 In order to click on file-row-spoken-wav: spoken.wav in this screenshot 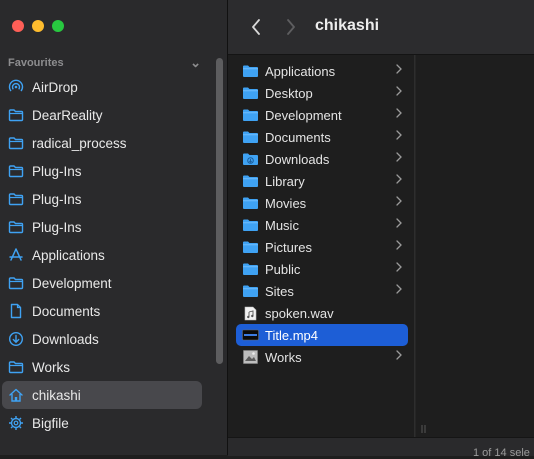, I will do `click(322, 313)`.